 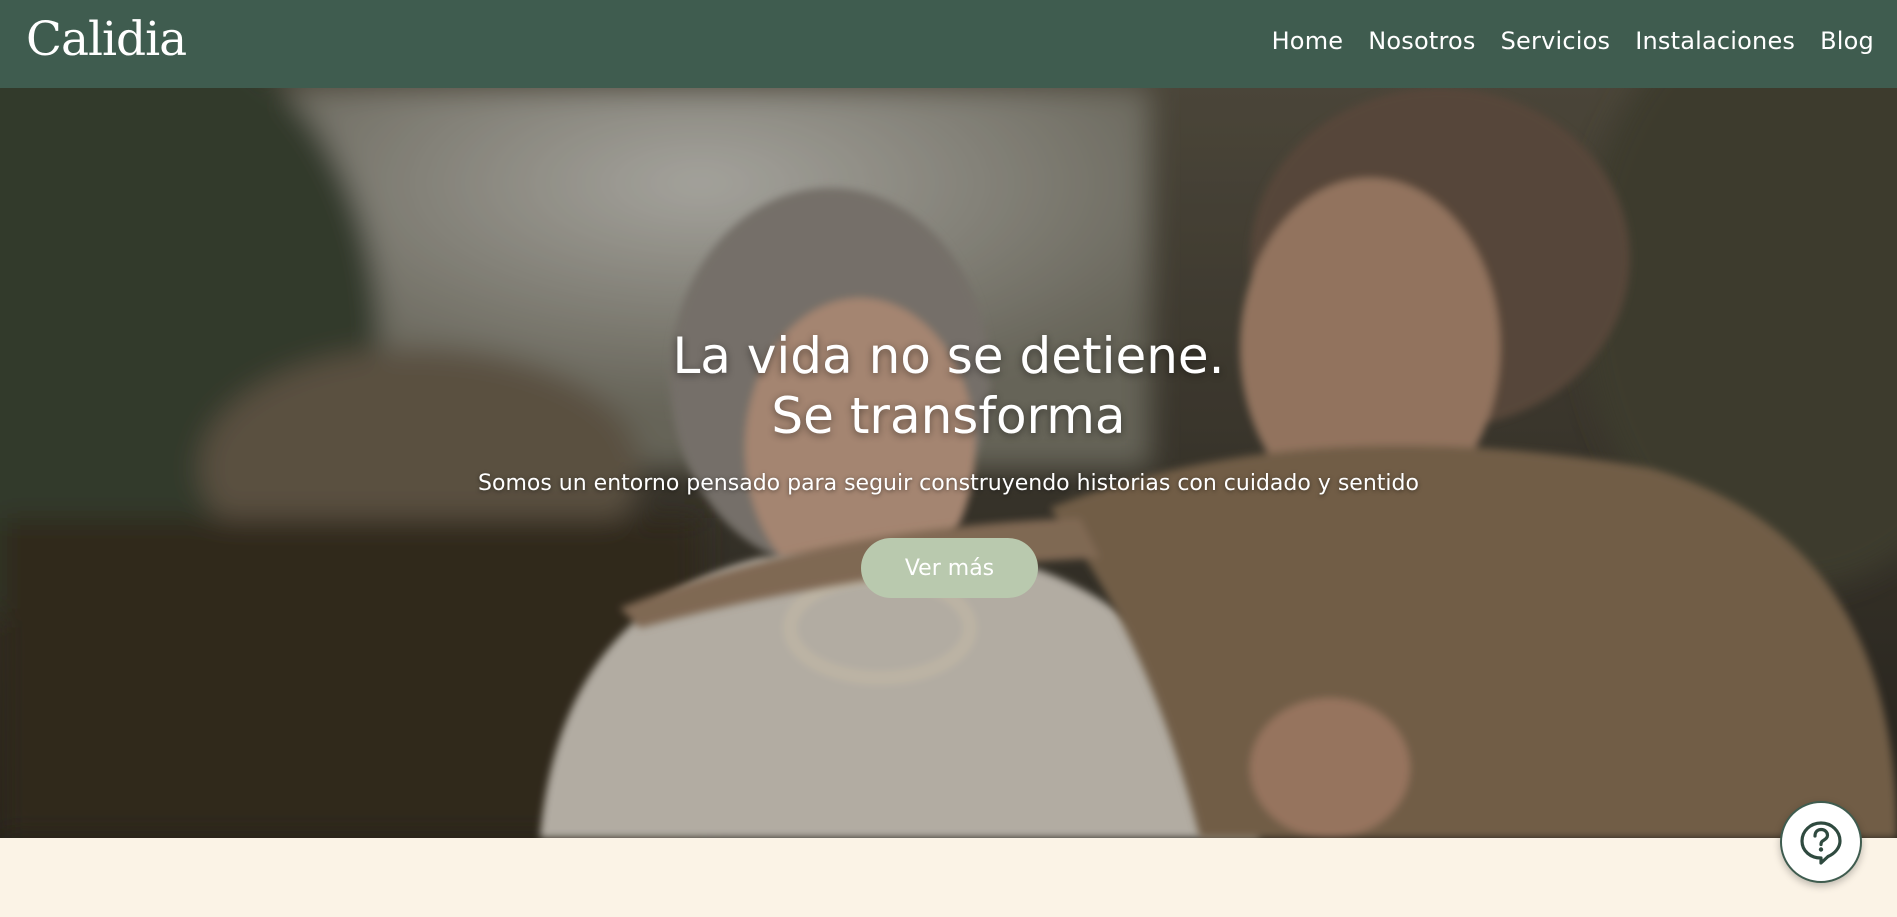 I want to click on nav-item-home: Home, so click(x=1308, y=41).